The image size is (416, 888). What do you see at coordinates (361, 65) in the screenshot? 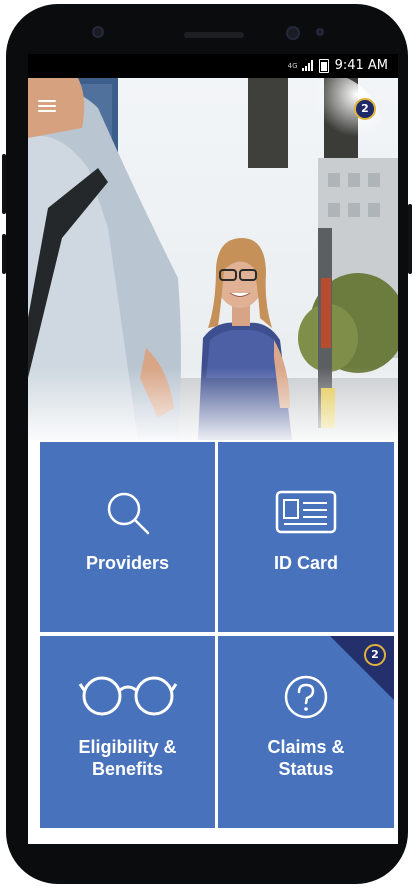
I see `clock: 9:41 AM` at bounding box center [361, 65].